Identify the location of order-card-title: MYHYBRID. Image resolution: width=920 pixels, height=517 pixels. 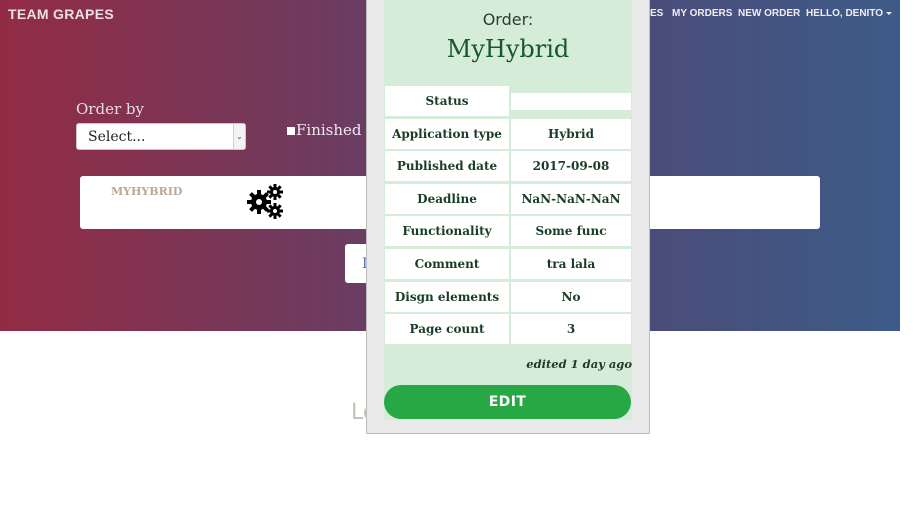
(147, 191).